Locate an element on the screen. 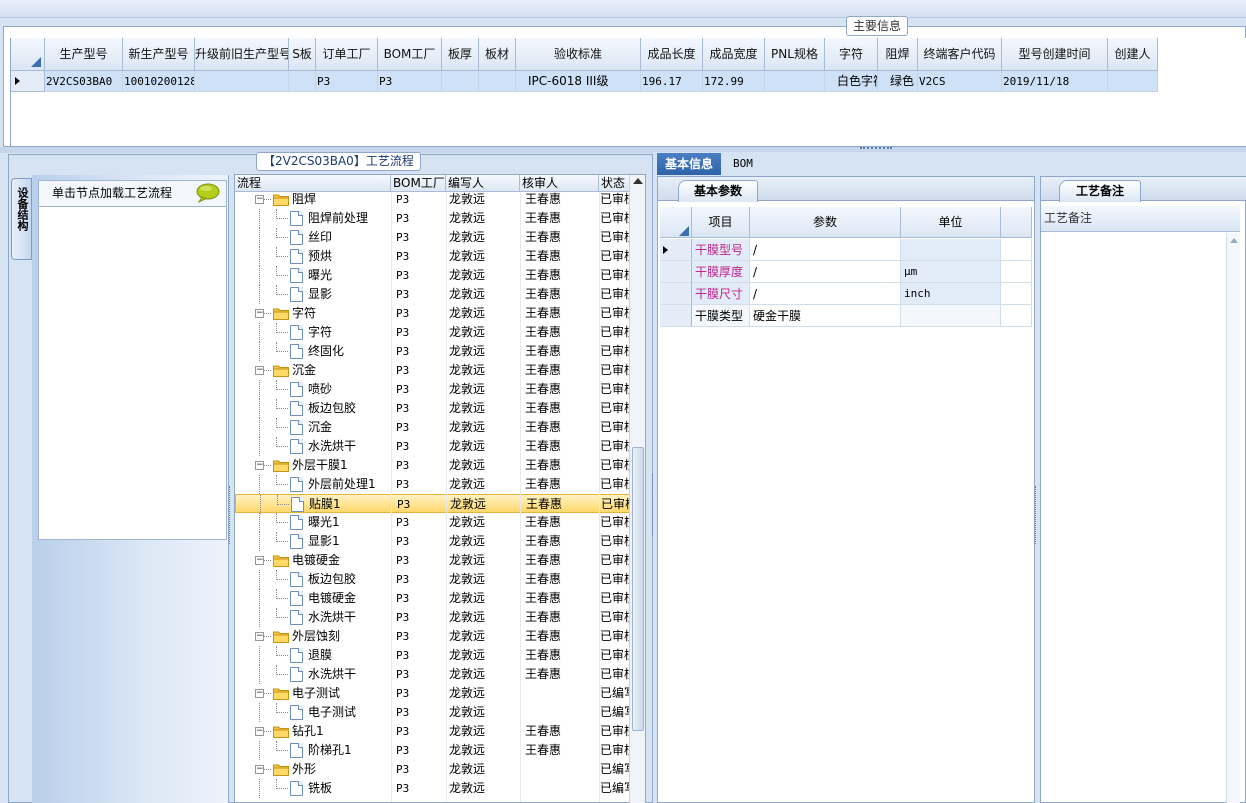 Image resolution: width=1246 pixels, height=803 pixels. tree-item-row: 字符 P3 龙敦远 王春惠 已审核 is located at coordinates (433, 332).